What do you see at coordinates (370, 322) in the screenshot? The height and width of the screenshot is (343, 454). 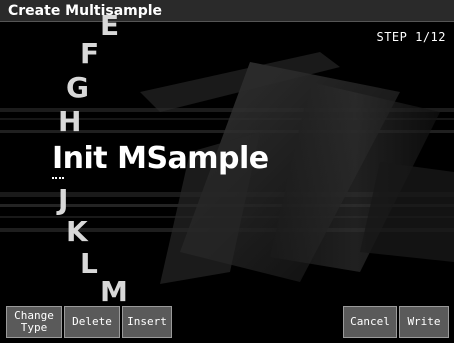 I see `cancel-button: Cancel` at bounding box center [370, 322].